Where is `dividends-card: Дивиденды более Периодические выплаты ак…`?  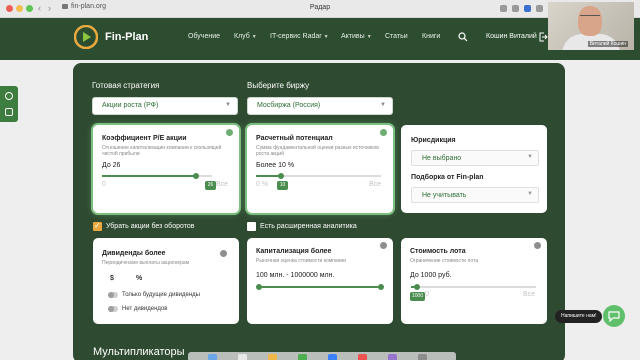
dividends-card: Дивиденды более Периодические выплаты ак… is located at coordinates (166, 281).